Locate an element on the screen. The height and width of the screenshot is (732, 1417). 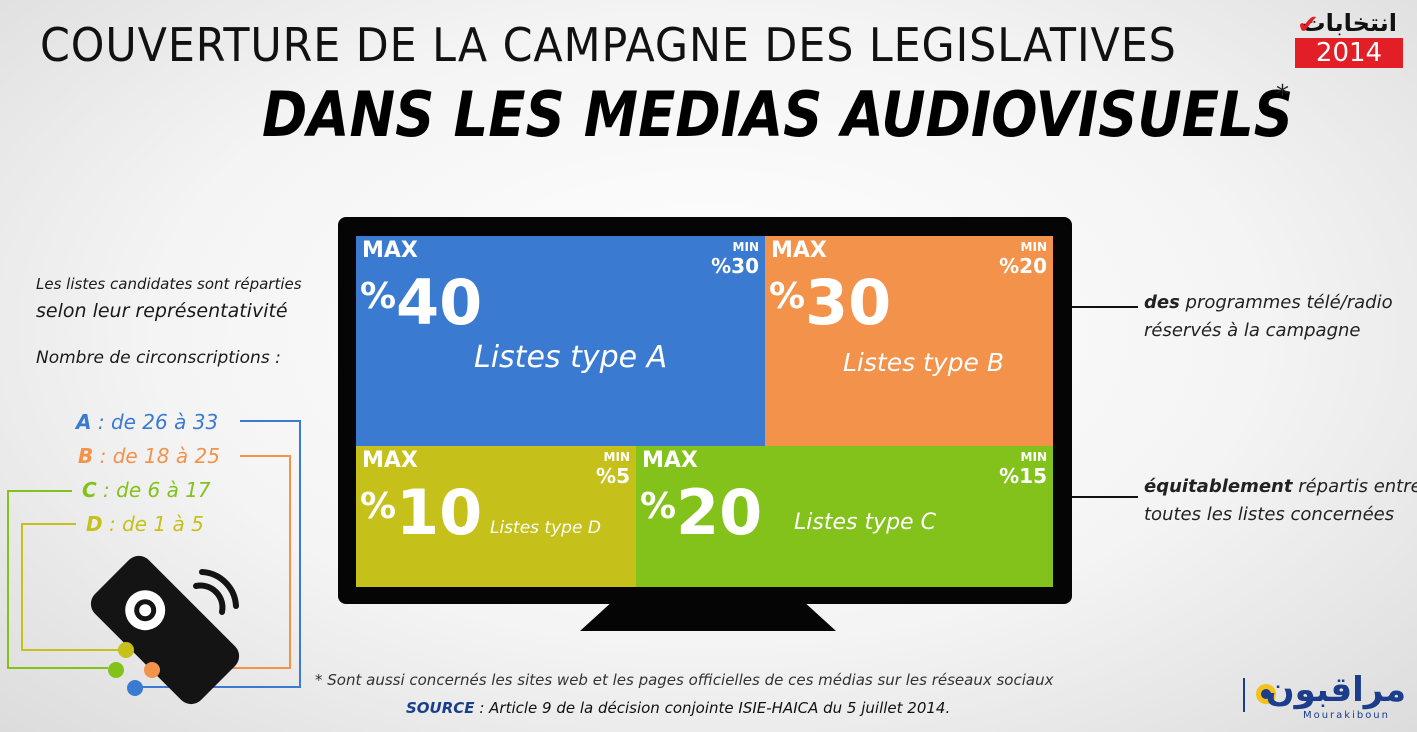
block-d-min-label: MIN is located at coordinates (616, 457).